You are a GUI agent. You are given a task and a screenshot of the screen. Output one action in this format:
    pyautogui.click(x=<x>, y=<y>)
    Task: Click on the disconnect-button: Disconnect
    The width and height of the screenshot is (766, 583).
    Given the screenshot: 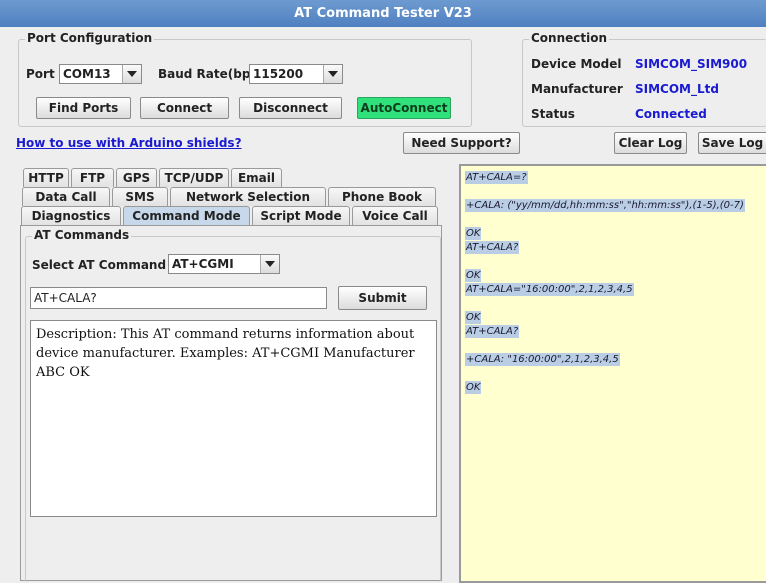 What is the action you would take?
    pyautogui.click(x=290, y=108)
    